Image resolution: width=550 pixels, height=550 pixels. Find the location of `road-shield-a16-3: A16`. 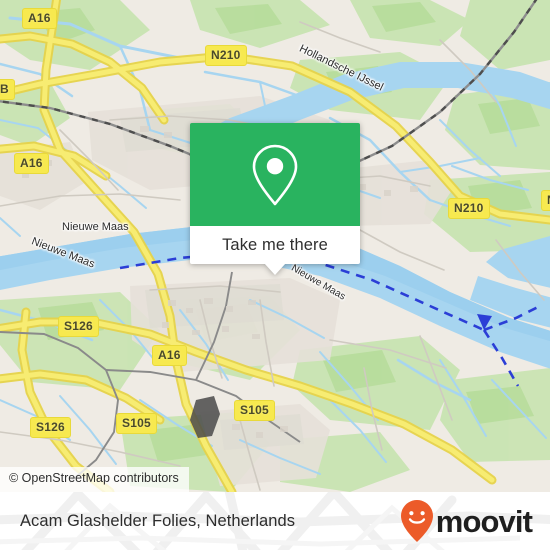

road-shield-a16-3: A16 is located at coordinates (169, 355).